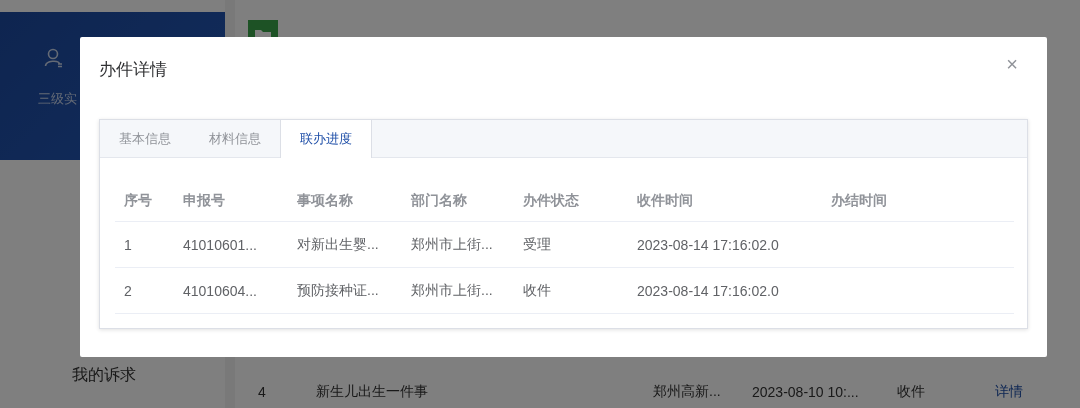  Describe the element at coordinates (571, 244) in the screenshot. I see `table-cell: 受理` at that location.